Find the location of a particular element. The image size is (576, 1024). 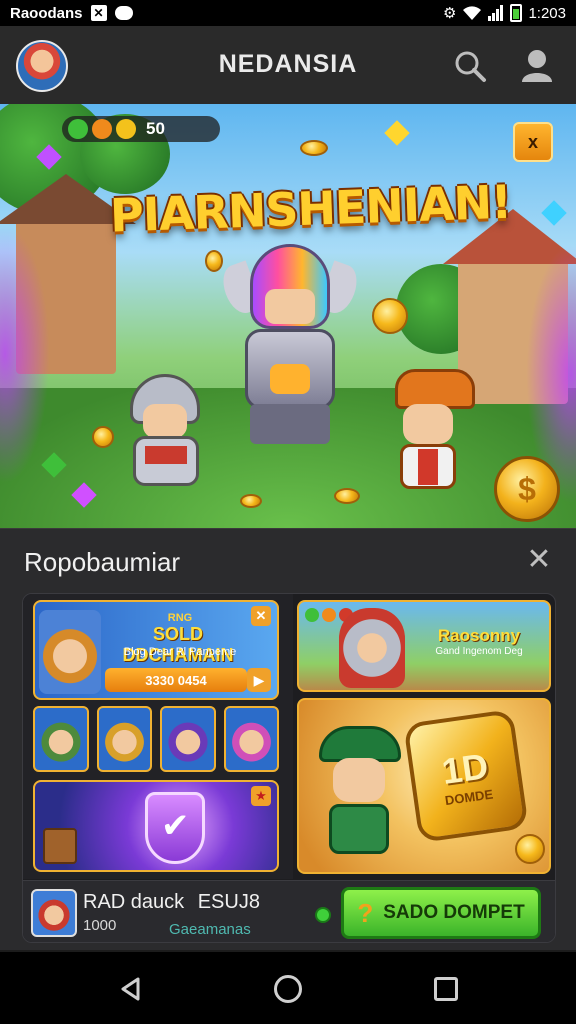

footer-name-text: RAD dauck is located at coordinates (134, 902).